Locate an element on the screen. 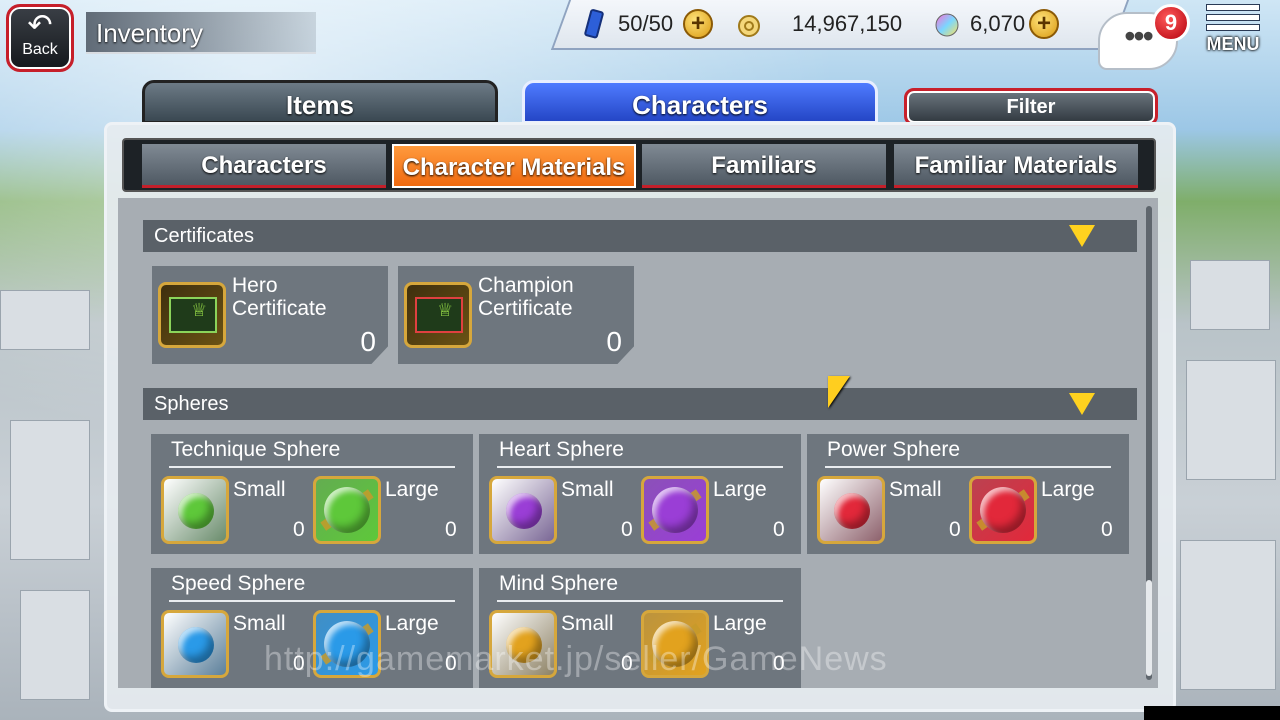 The image size is (1280, 720). subtab-characters: Characters is located at coordinates (264, 166).